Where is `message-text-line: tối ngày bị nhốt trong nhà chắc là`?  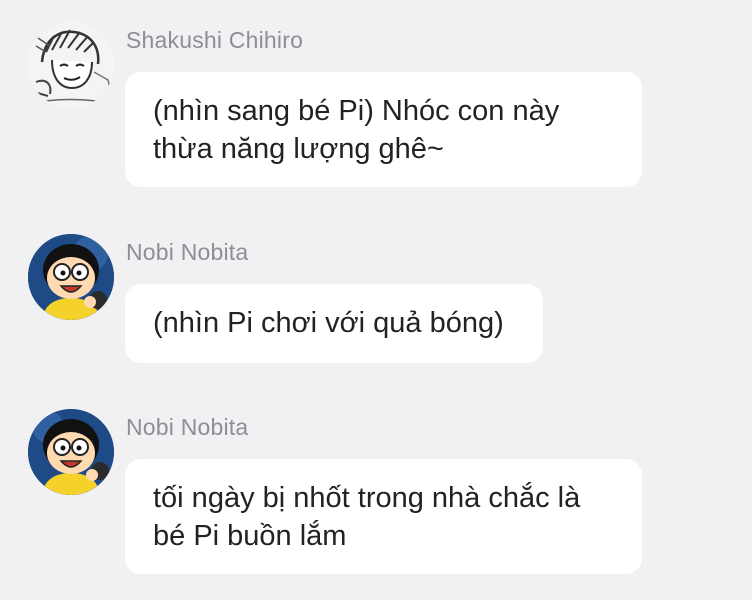
message-text-line: tối ngày bị nhốt trong nhà chắc là is located at coordinates (367, 498).